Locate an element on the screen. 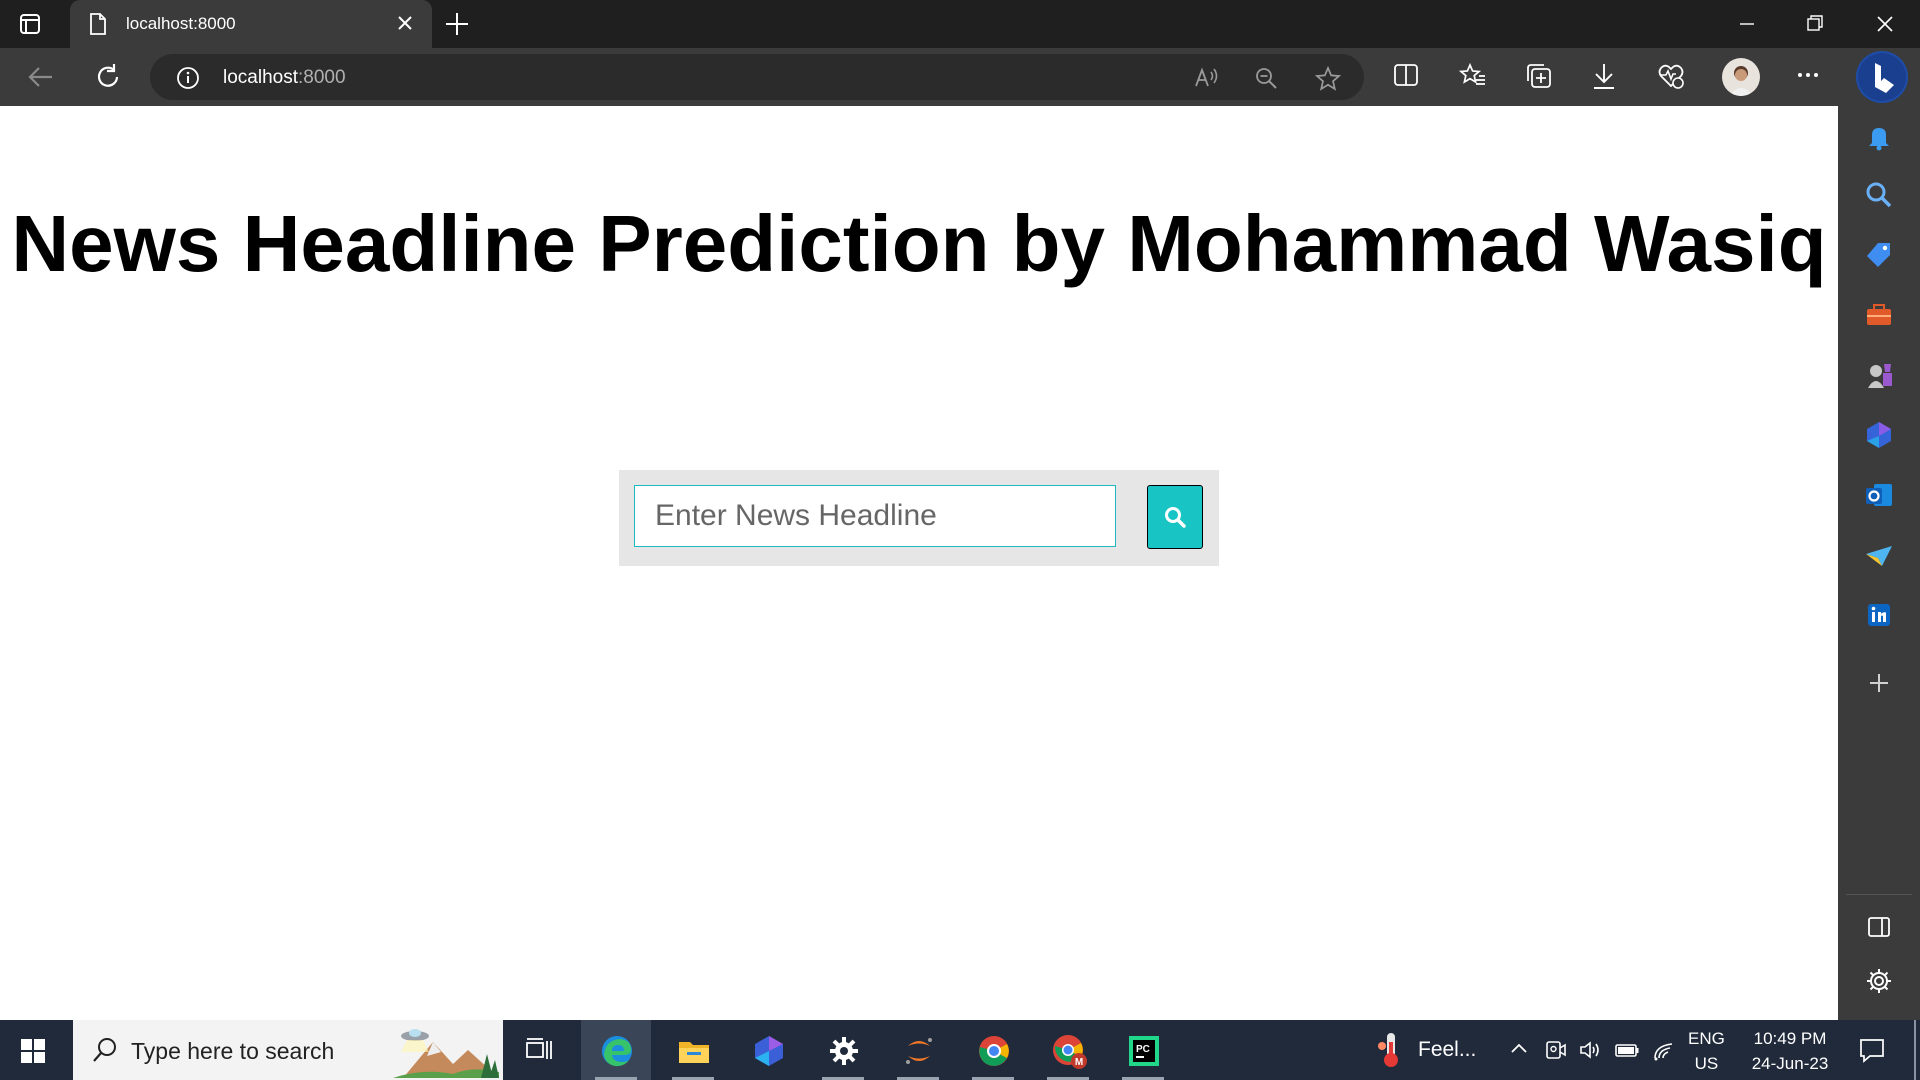 This screenshot has width=1920, height=1080. search-highlight-image is located at coordinates (446, 1051).